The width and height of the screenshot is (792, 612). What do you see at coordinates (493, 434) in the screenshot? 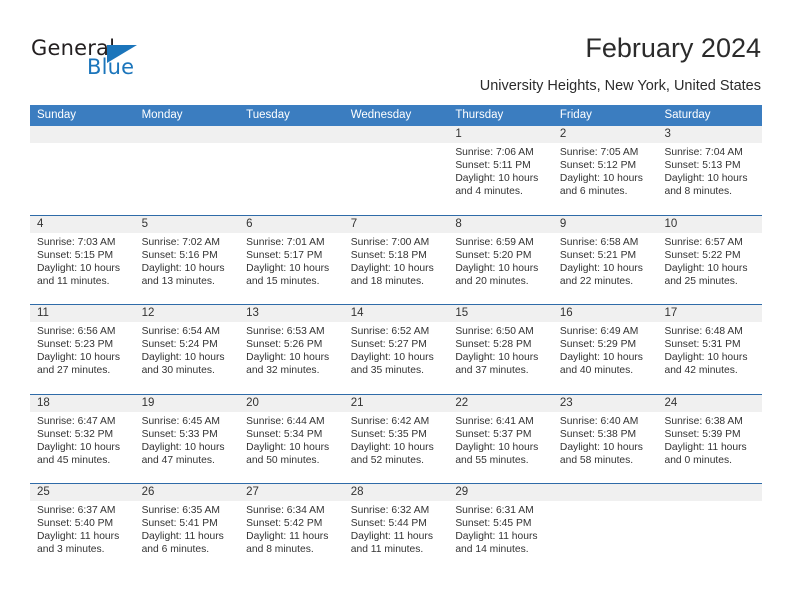
I see `sunset-text: Sunset: 5:37 PM` at bounding box center [493, 434].